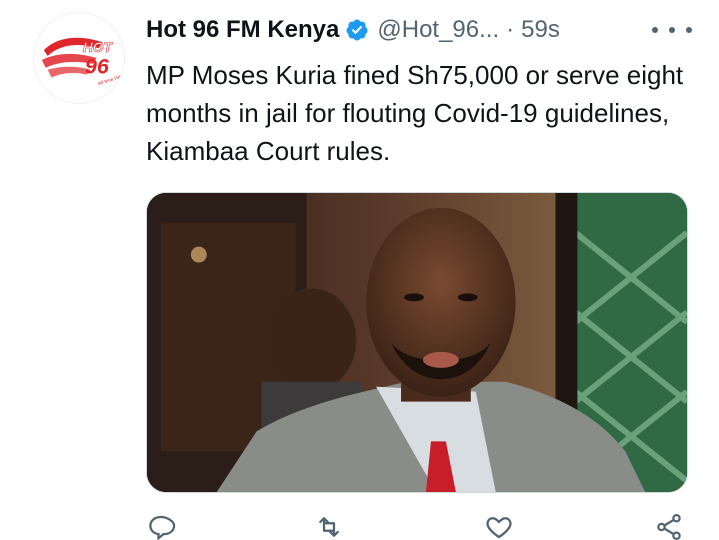 The height and width of the screenshot is (540, 719). What do you see at coordinates (162, 527) in the screenshot?
I see `reply-icon` at bounding box center [162, 527].